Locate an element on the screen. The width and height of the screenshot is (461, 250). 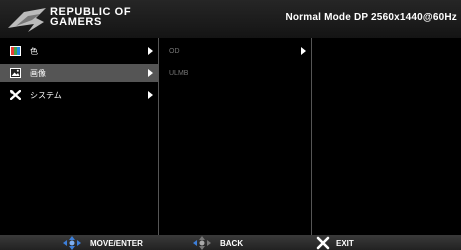
color-palette-icon is located at coordinates (15, 51).